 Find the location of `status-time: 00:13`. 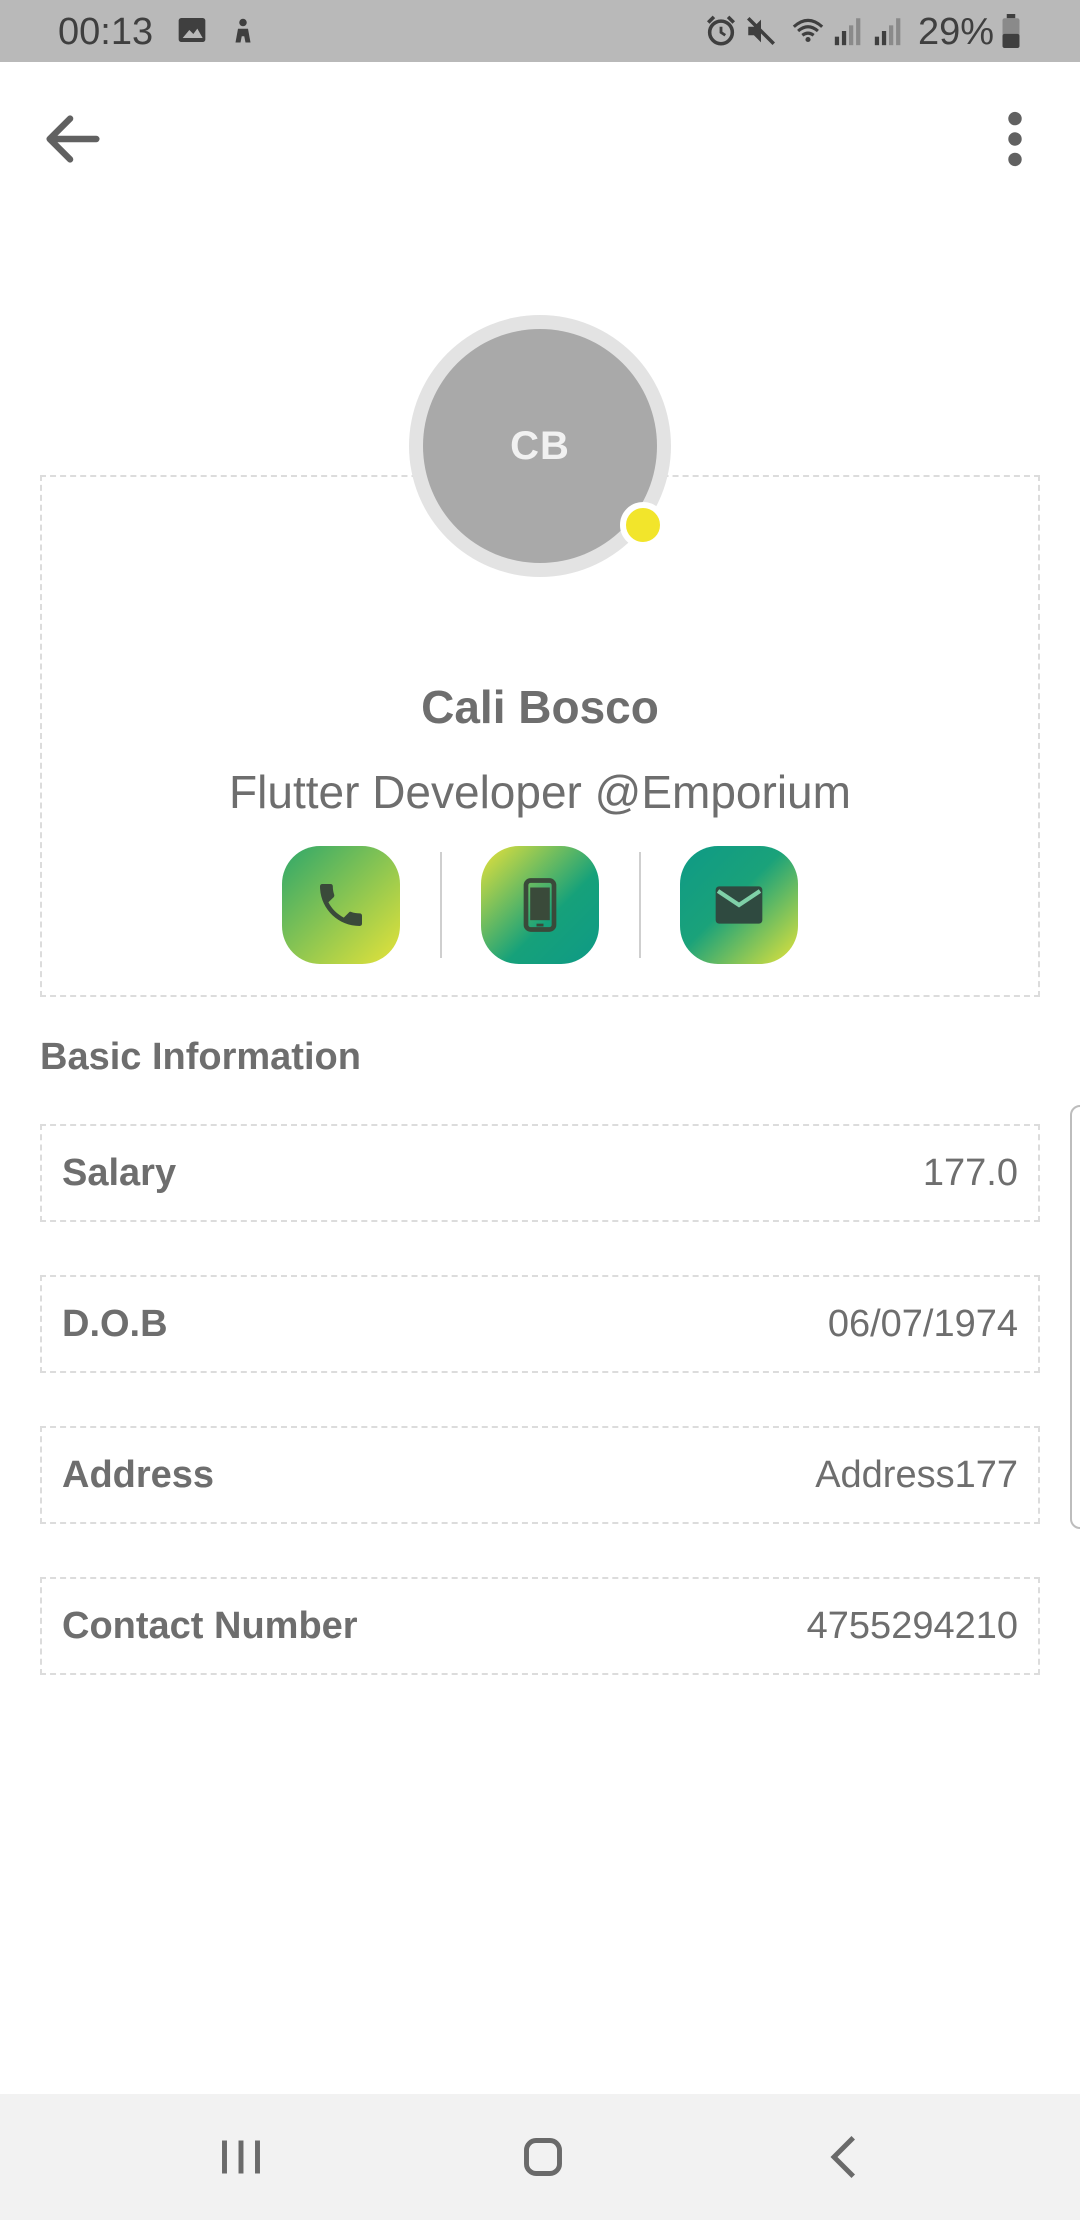

status-time: 00:13 is located at coordinates (106, 32).